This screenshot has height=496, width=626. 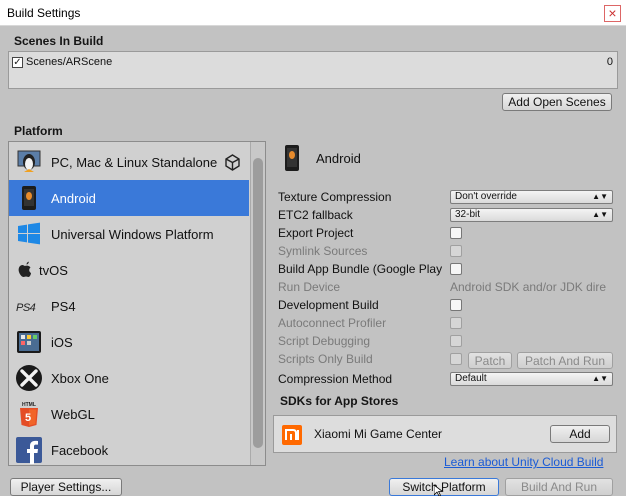 I want to click on ios-icon, so click(x=29, y=342).